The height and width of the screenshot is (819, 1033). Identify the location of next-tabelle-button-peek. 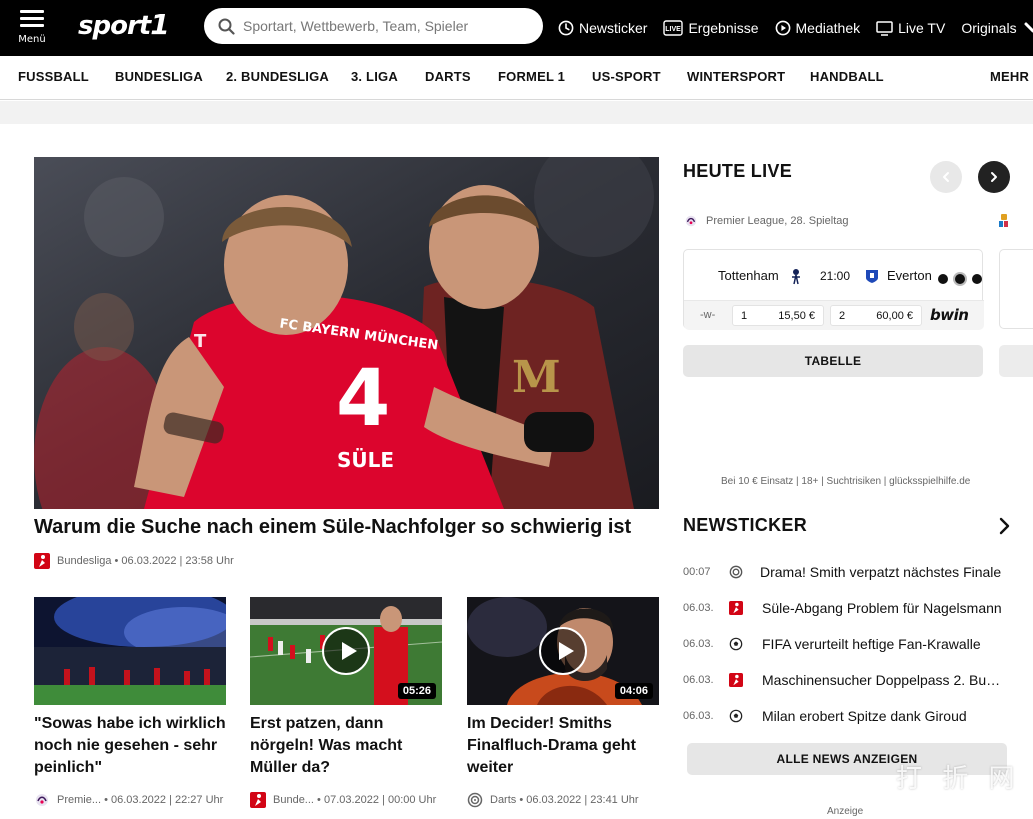
(1016, 361).